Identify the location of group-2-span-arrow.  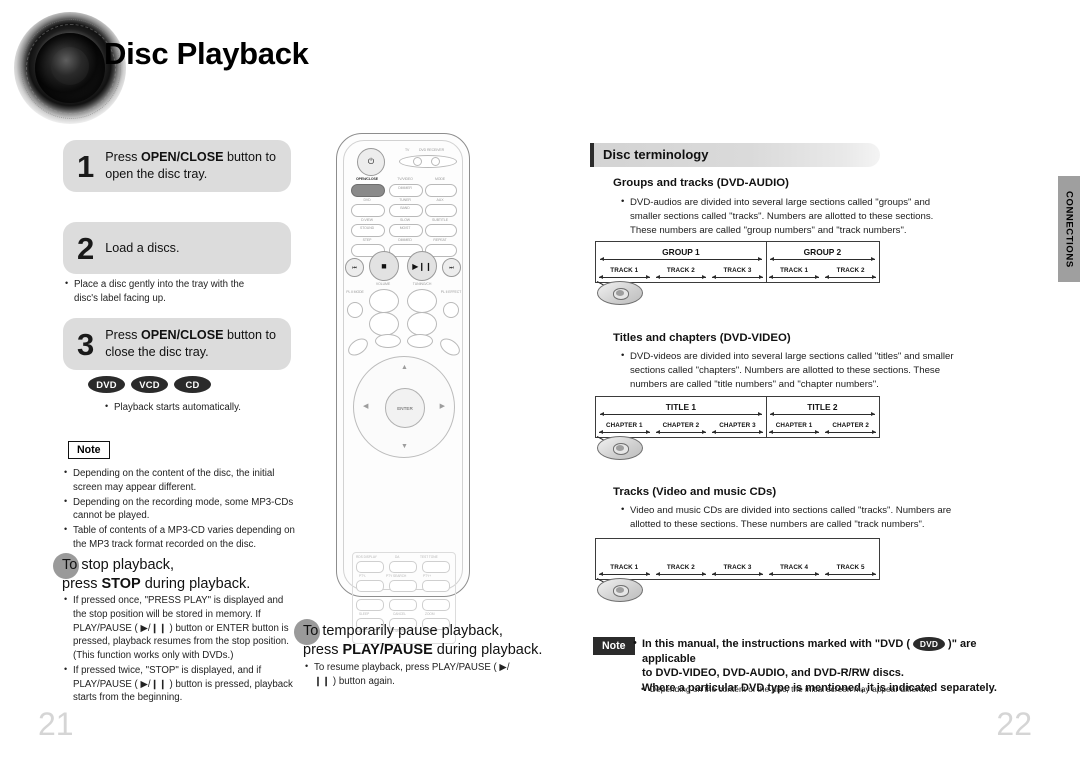
(822, 258).